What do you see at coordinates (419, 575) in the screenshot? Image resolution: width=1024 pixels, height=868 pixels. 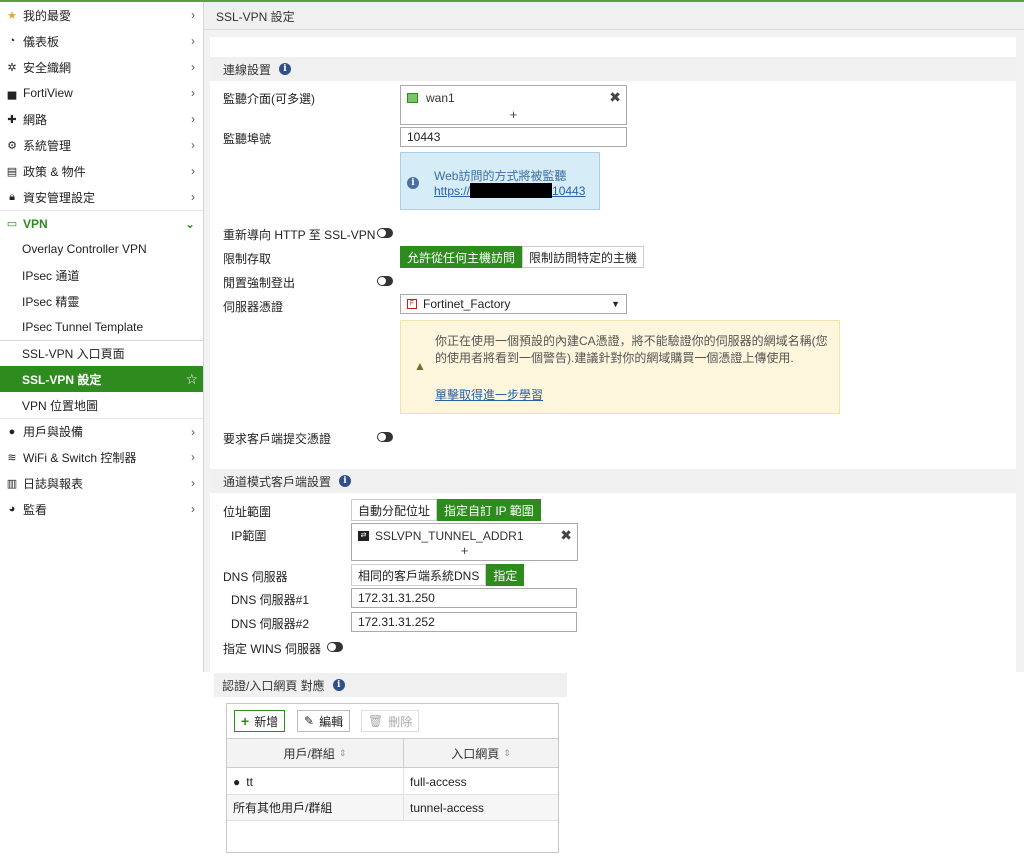 I see `same-as-client-dns-button: 相同的客戶端系統DNS` at bounding box center [419, 575].